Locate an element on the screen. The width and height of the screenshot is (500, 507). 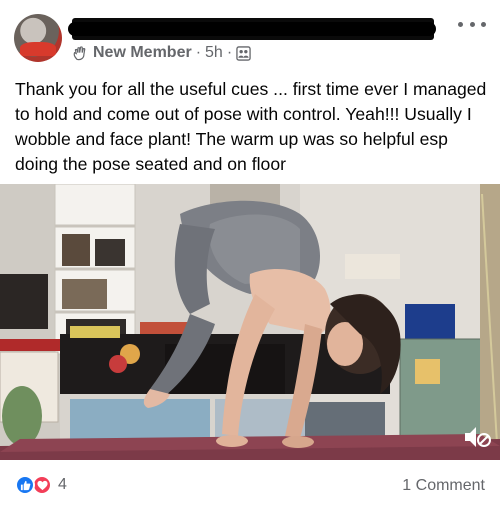
post-meta: New Member · 5h · is located at coordinates (161, 53).